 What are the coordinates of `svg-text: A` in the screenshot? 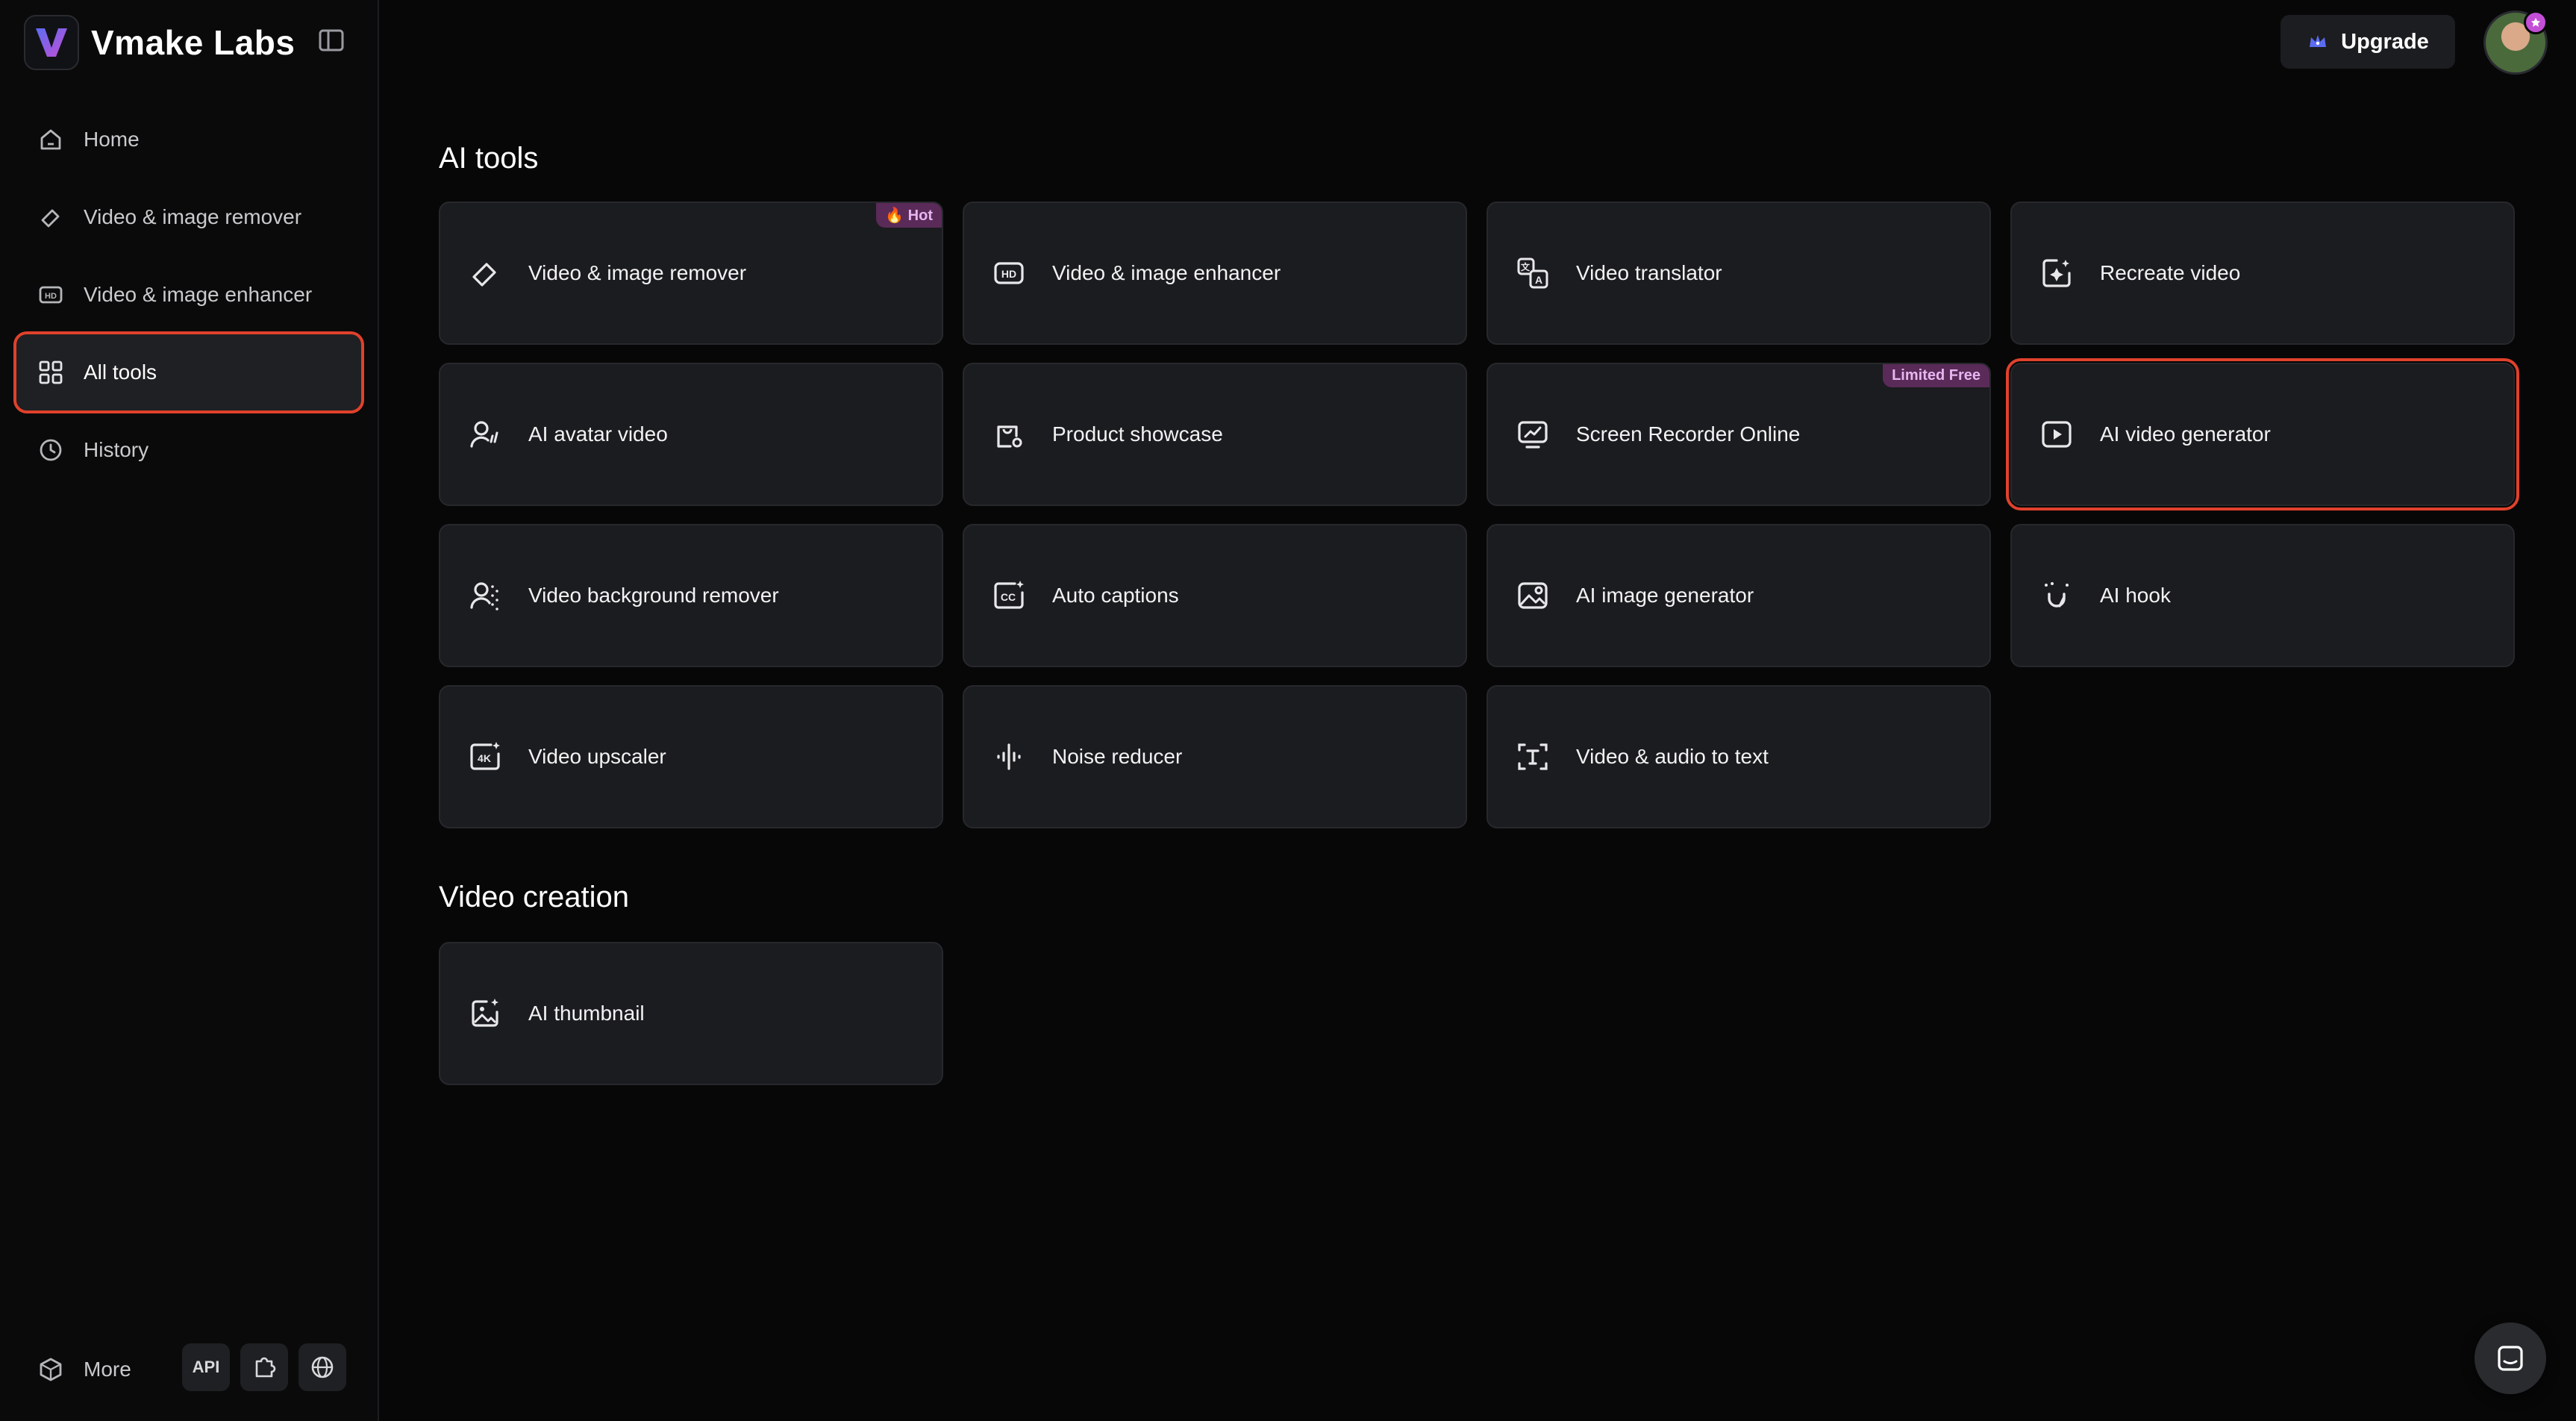 It's located at (1538, 280).